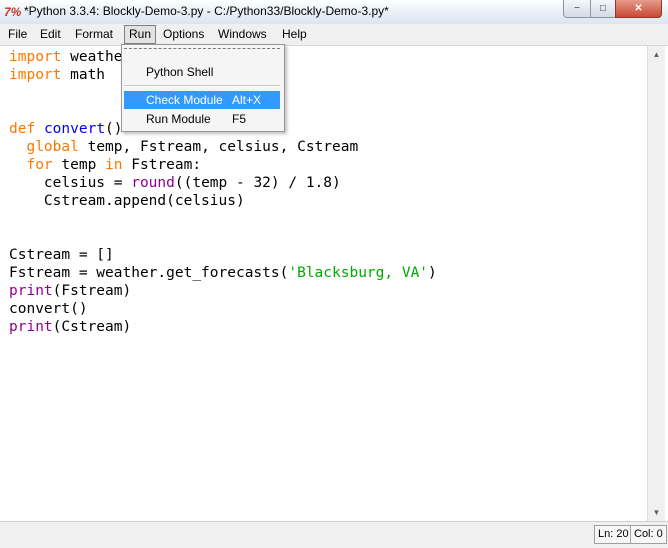  What do you see at coordinates (294, 34) in the screenshot?
I see `menu-help: Help` at bounding box center [294, 34].